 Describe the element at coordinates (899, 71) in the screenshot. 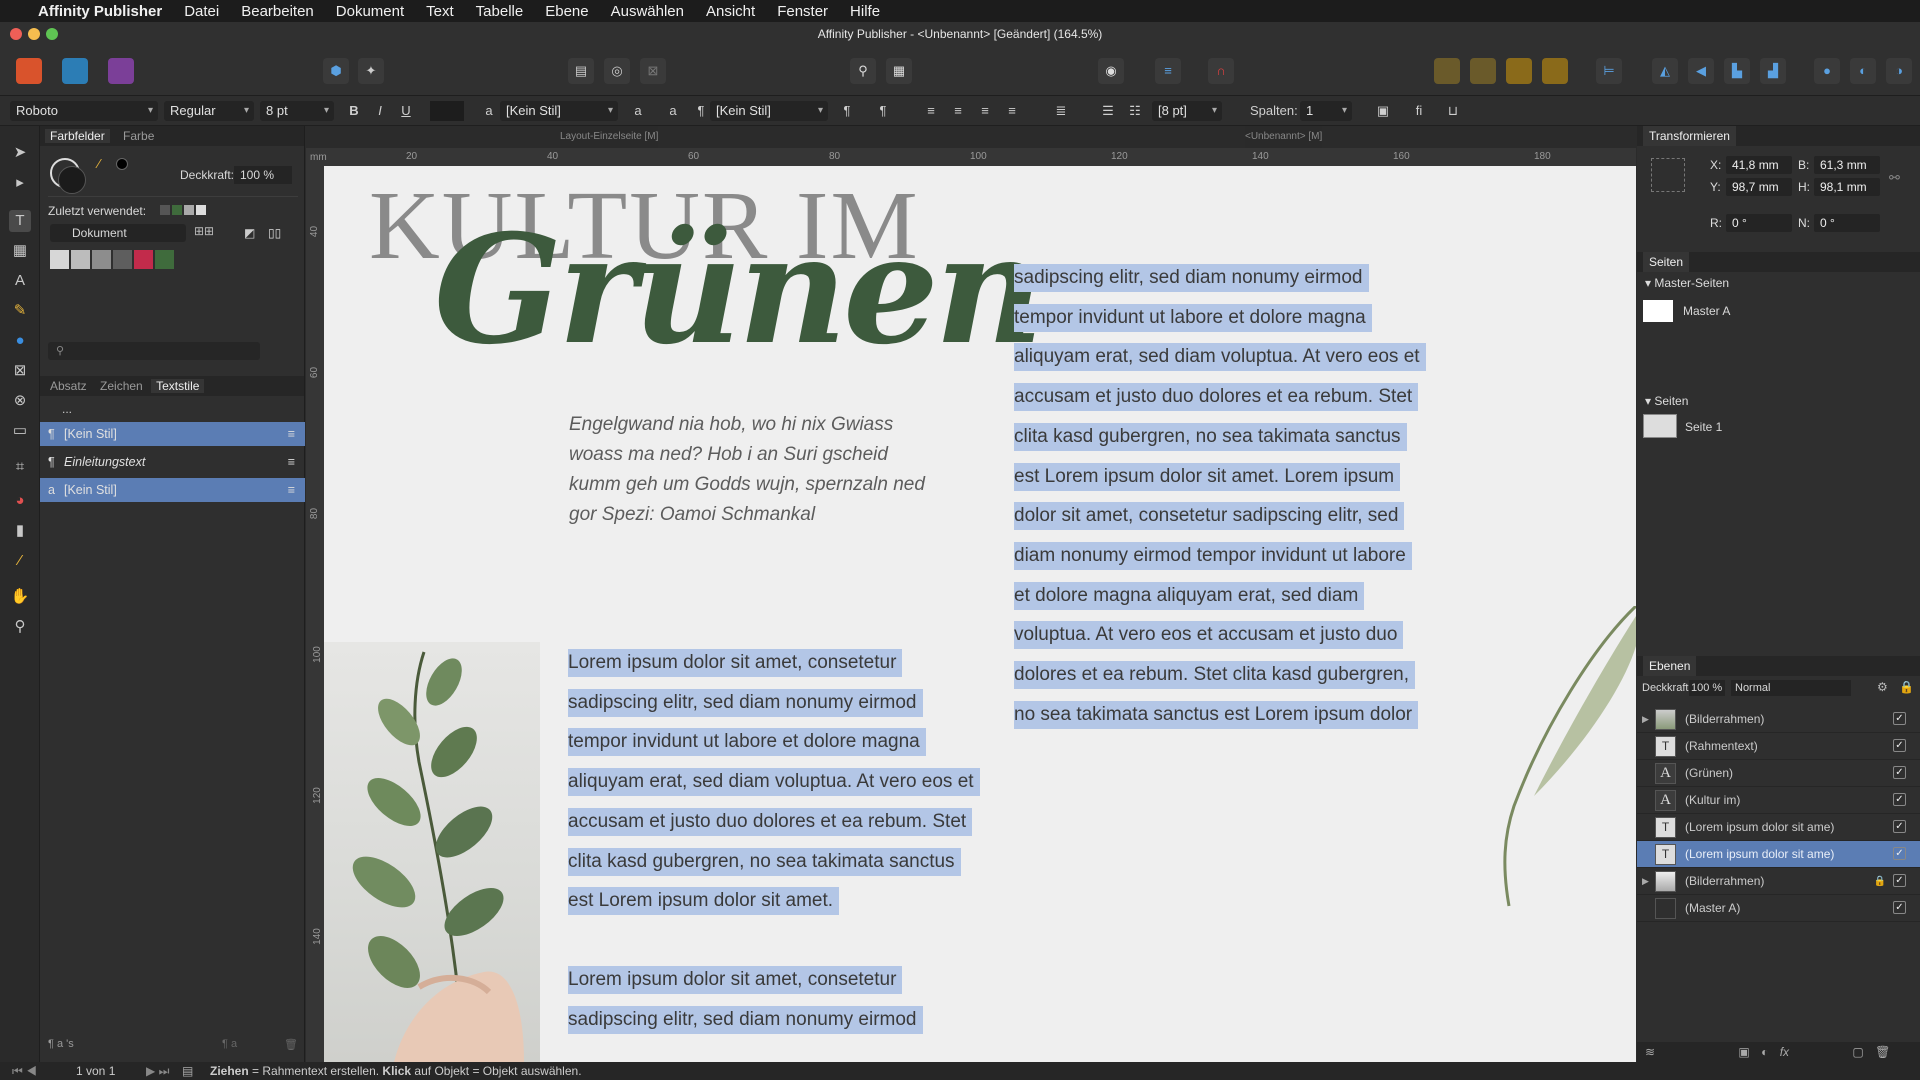

I see `wrap-icon: ▦` at that location.